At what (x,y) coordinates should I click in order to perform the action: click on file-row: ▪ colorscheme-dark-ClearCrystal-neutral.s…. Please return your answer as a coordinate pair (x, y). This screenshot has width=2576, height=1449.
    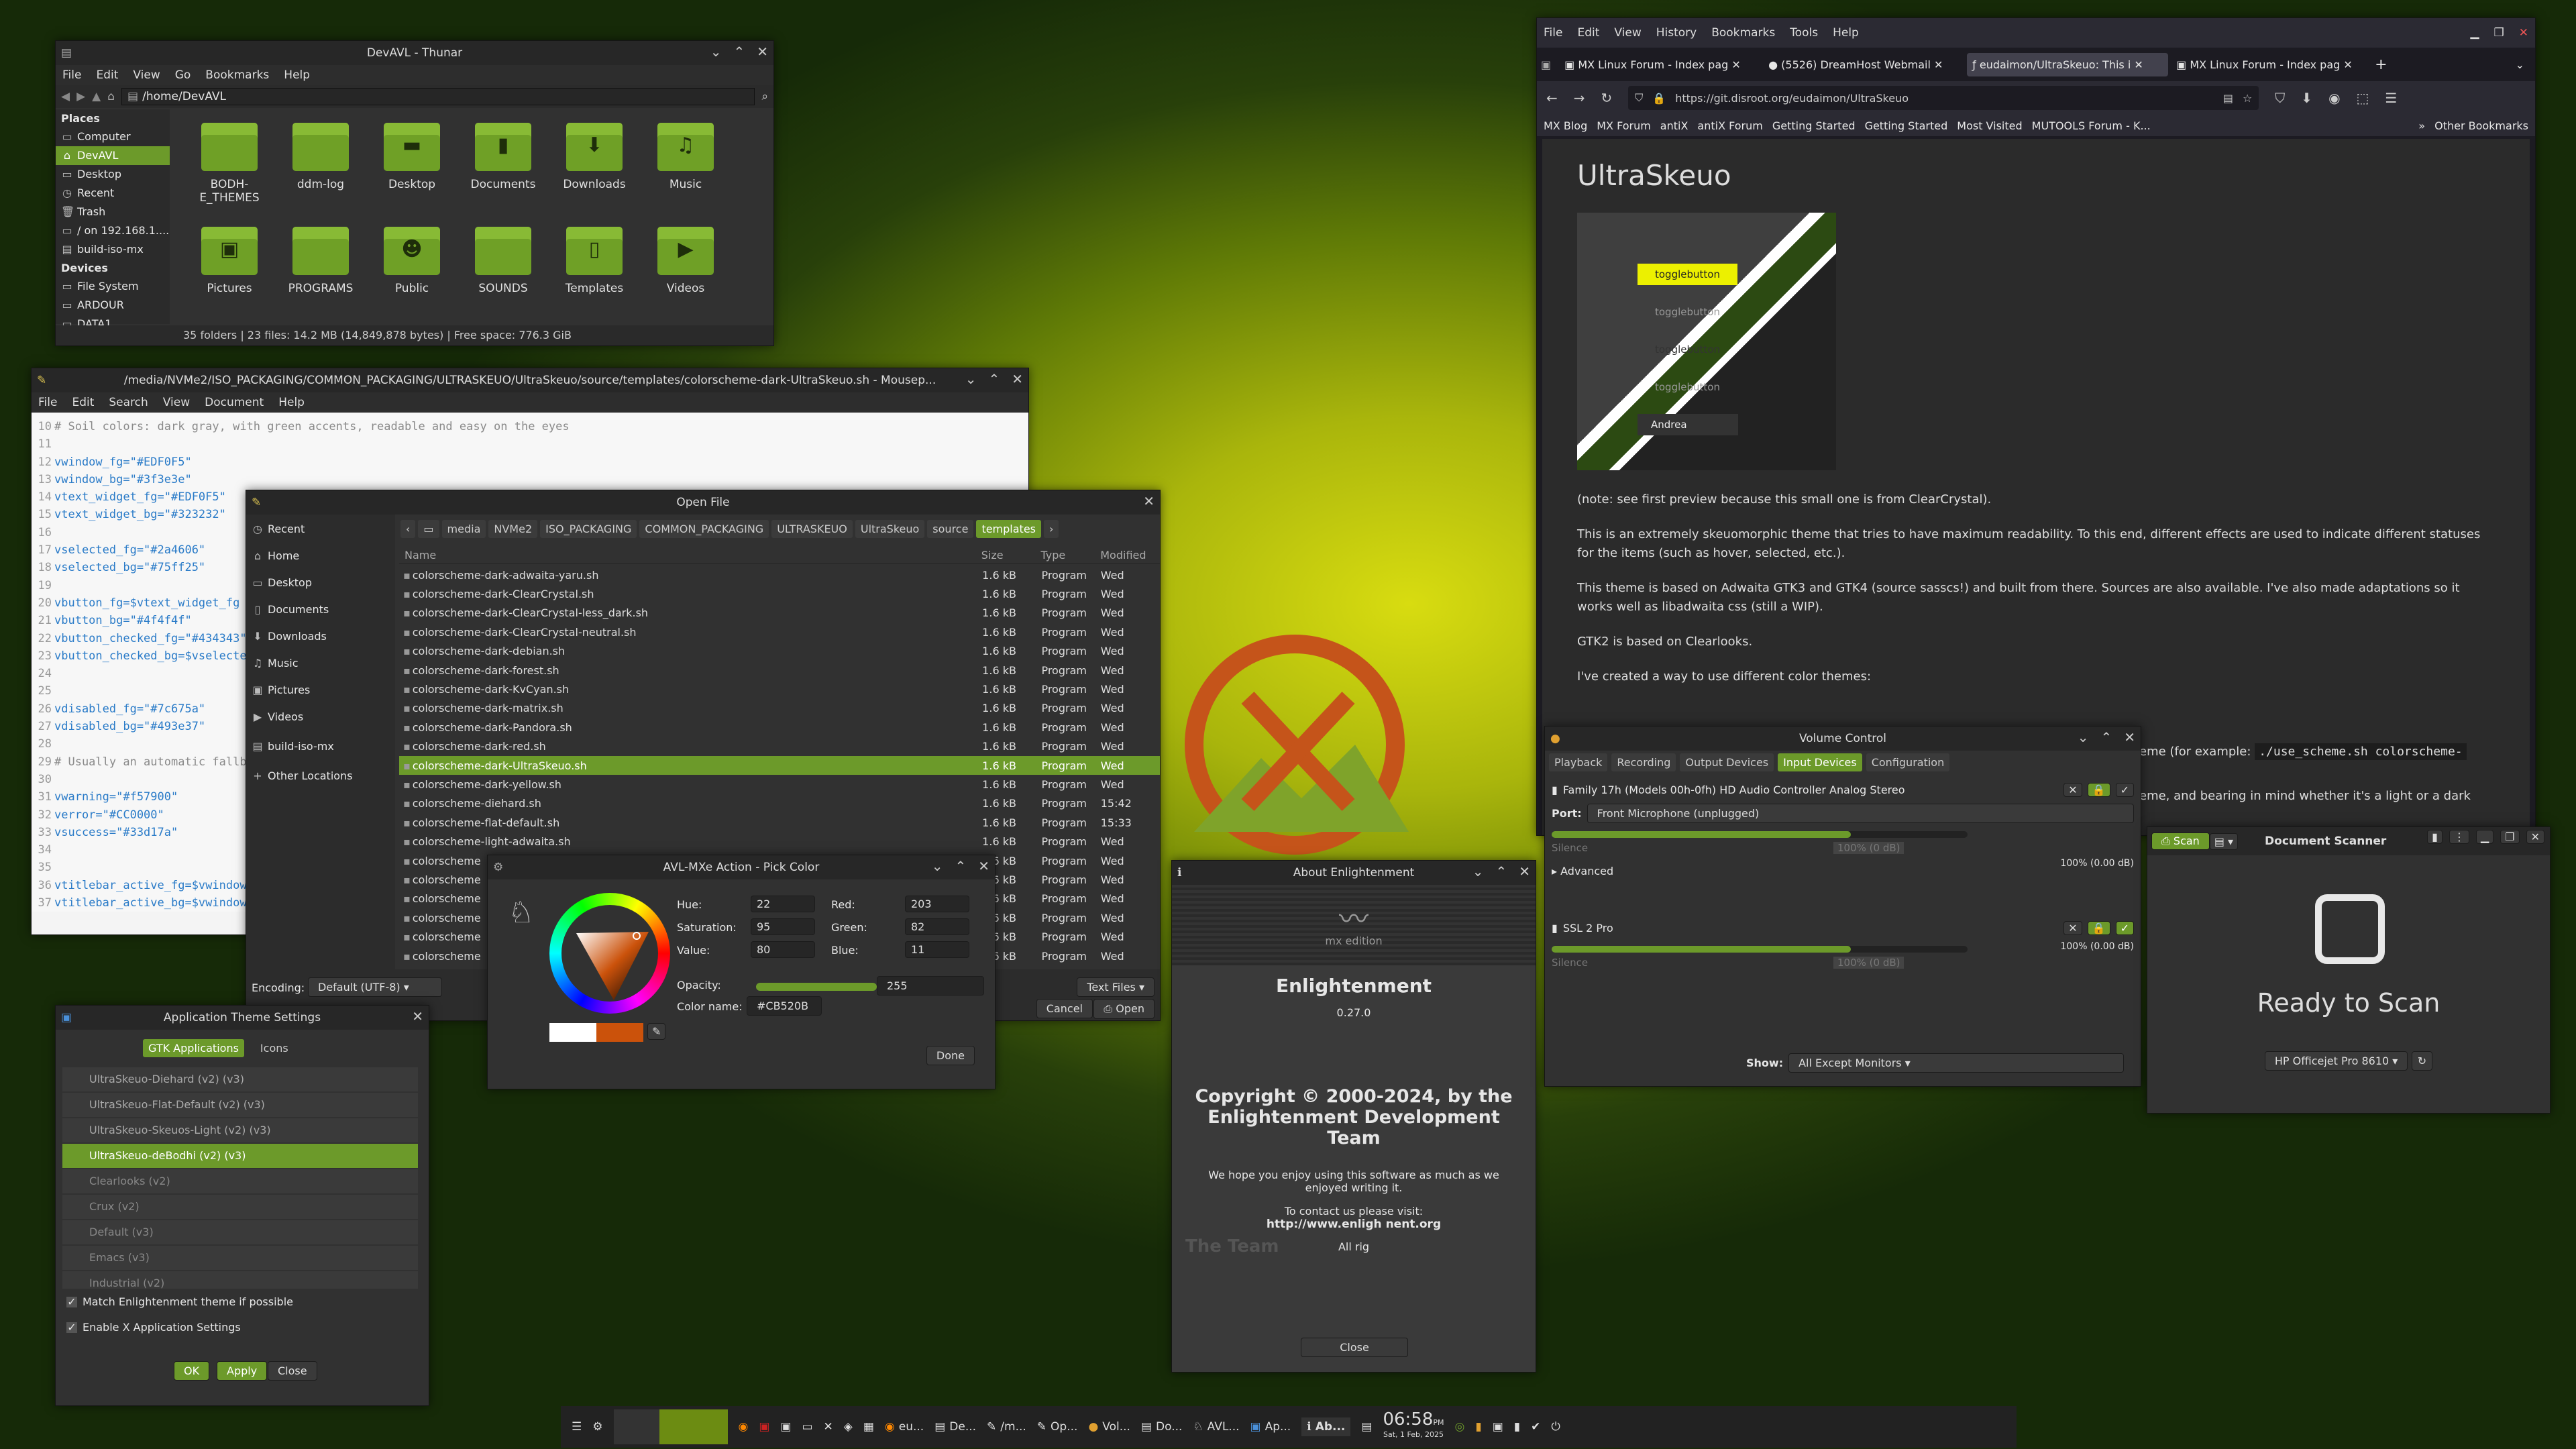
    Looking at the image, I should click on (779, 632).